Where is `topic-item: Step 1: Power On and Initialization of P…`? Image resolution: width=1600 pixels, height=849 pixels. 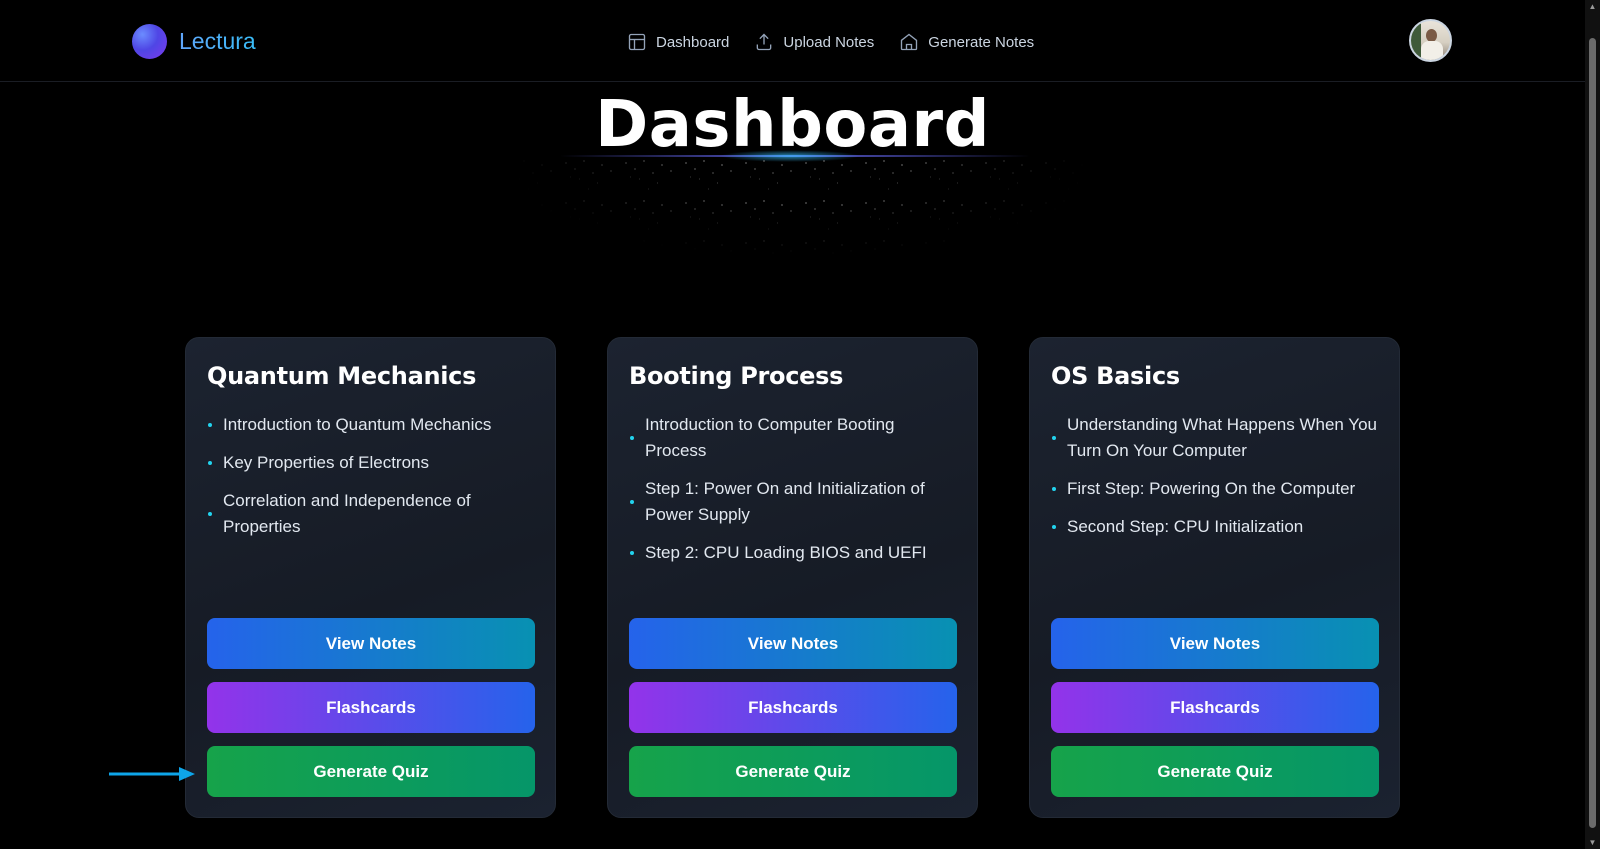
topic-item: Step 1: Power On and Initialization of P… is located at coordinates (794, 502).